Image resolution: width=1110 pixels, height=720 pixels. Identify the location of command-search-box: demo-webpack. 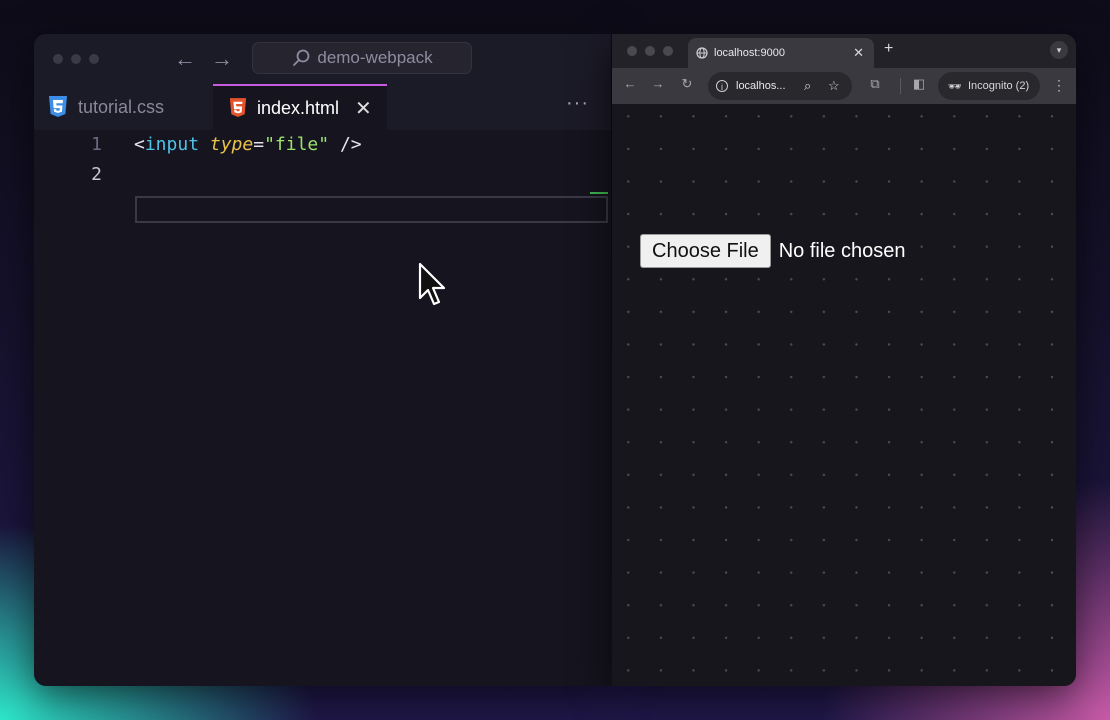
(362, 58).